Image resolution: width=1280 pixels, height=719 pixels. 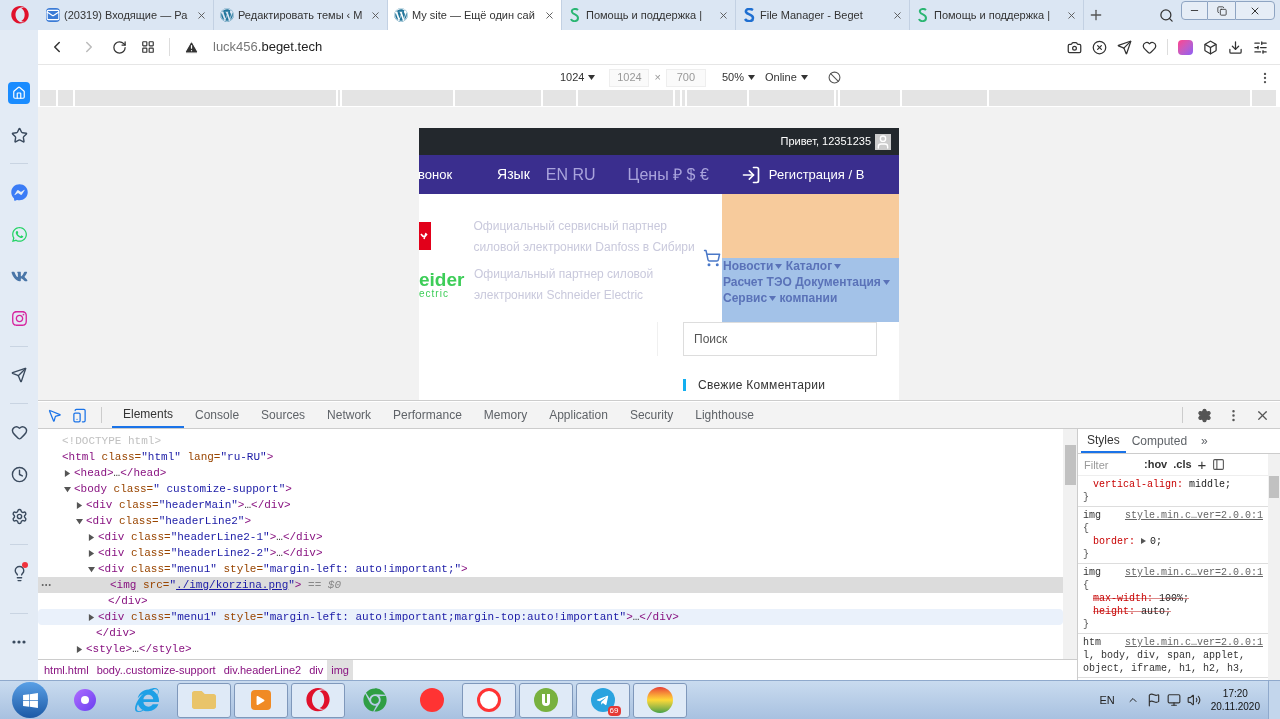 I want to click on sidebar-button, so click(x=19, y=192).